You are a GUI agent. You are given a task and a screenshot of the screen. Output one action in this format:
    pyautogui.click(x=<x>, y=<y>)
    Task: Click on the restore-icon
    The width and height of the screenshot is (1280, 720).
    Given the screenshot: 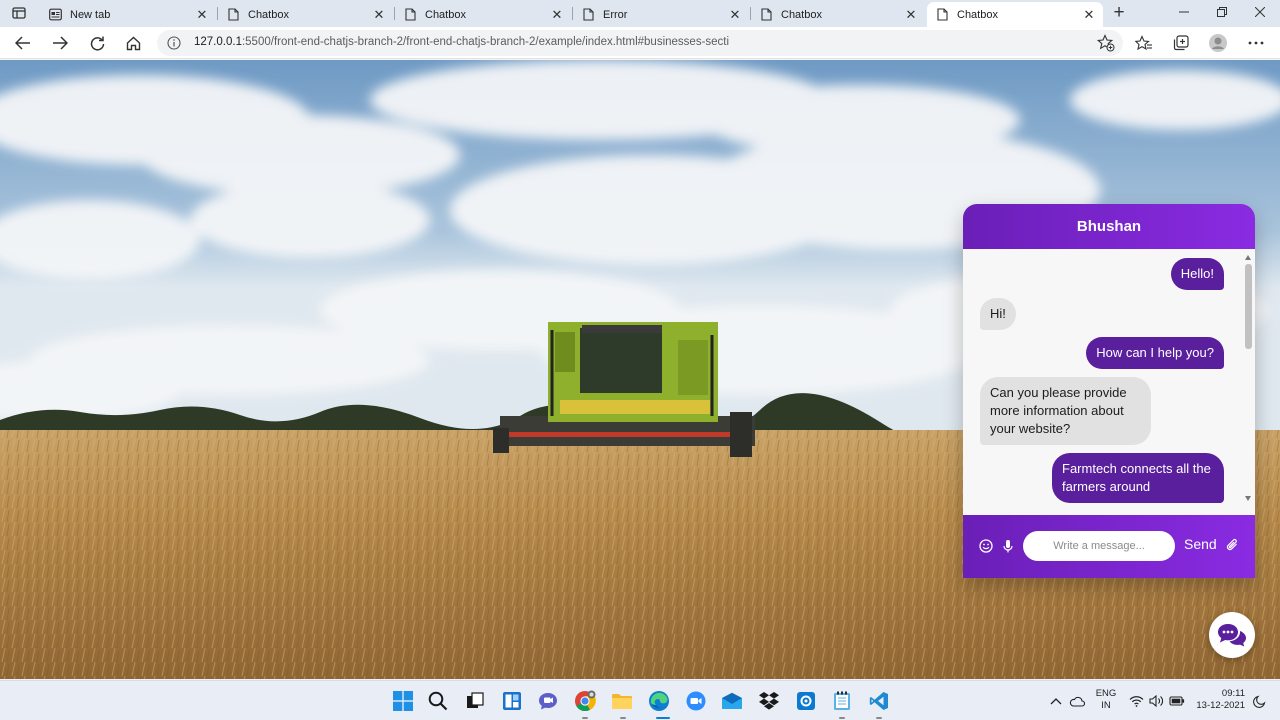 What is the action you would take?
    pyautogui.click(x=1222, y=13)
    